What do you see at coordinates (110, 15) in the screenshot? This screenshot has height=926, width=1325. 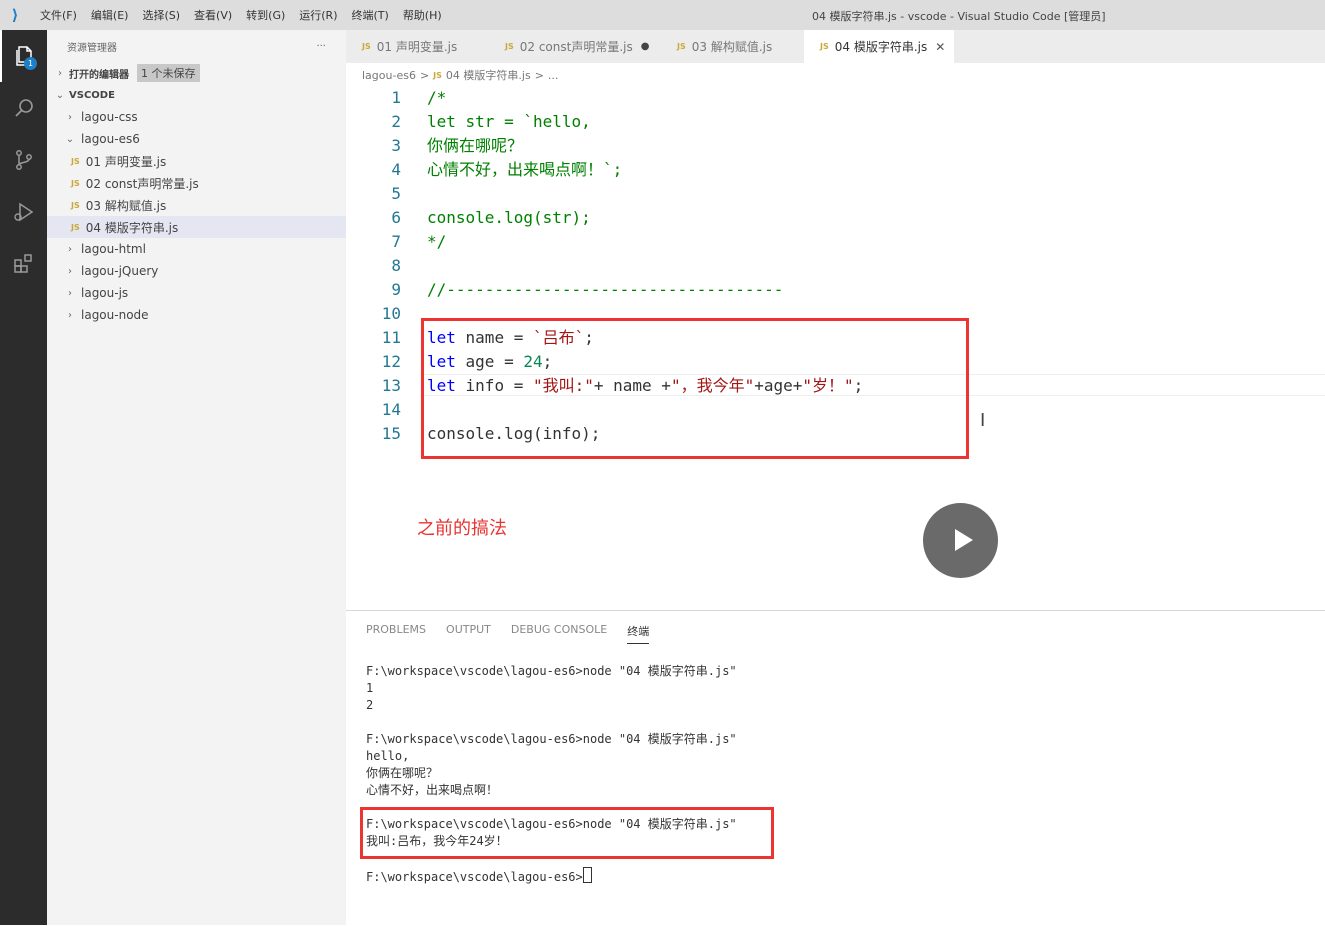 I see `menu-edit: 编辑(E)` at bounding box center [110, 15].